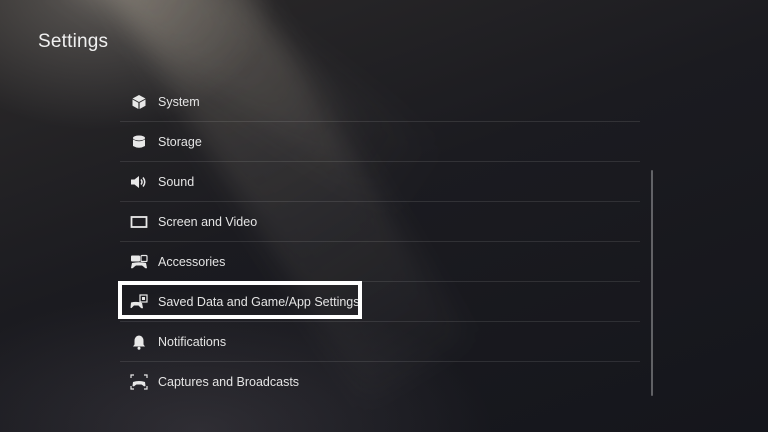  What do you see at coordinates (208, 221) in the screenshot?
I see `menu-item-label: Screen and Video` at bounding box center [208, 221].